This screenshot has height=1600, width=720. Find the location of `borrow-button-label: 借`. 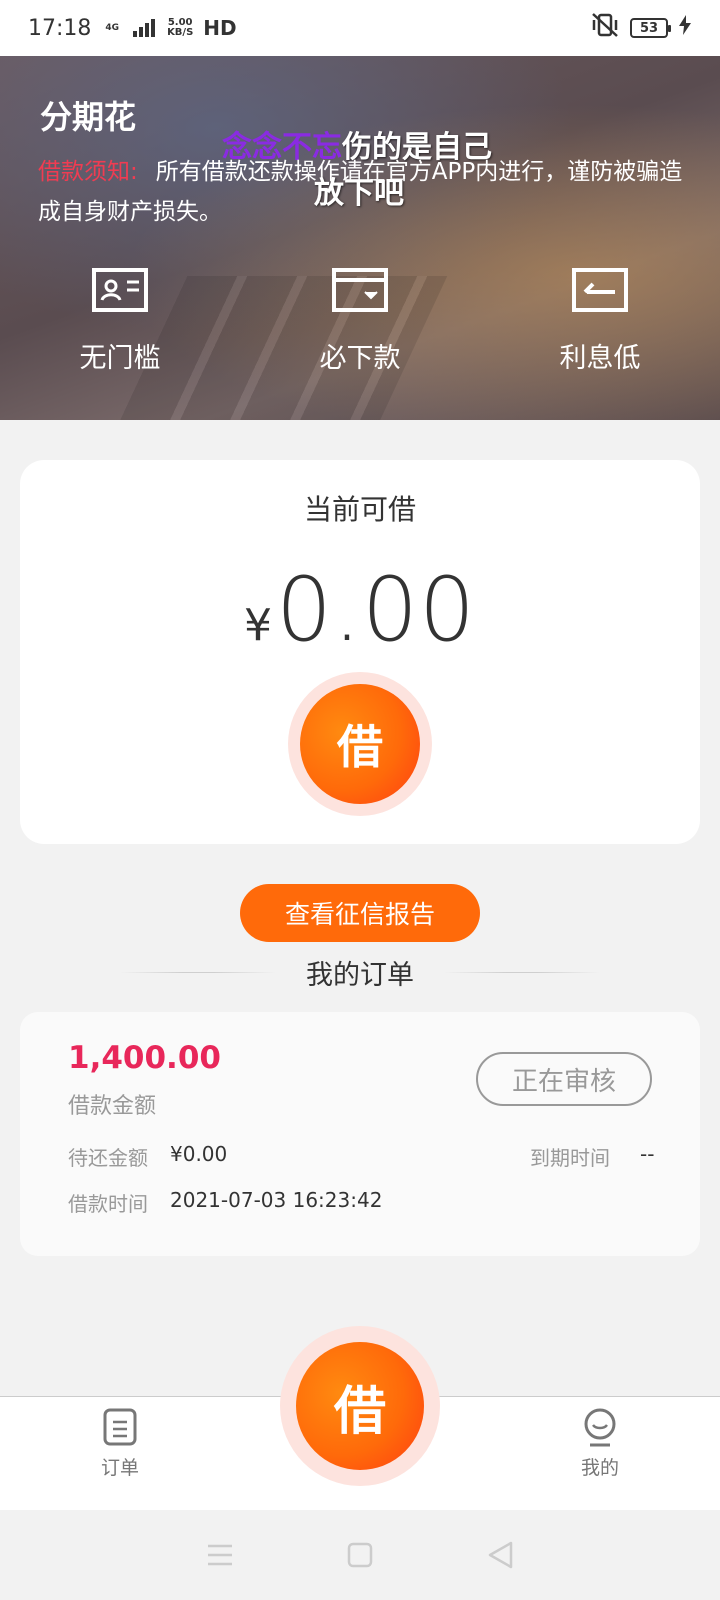

borrow-button-label: 借 is located at coordinates (360, 744).